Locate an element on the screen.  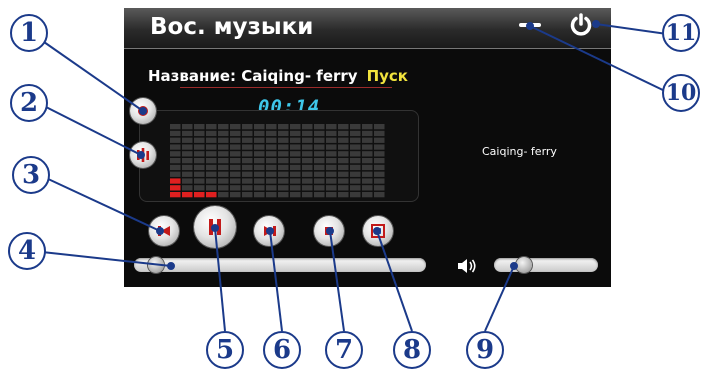
next-button is located at coordinates (269, 231).